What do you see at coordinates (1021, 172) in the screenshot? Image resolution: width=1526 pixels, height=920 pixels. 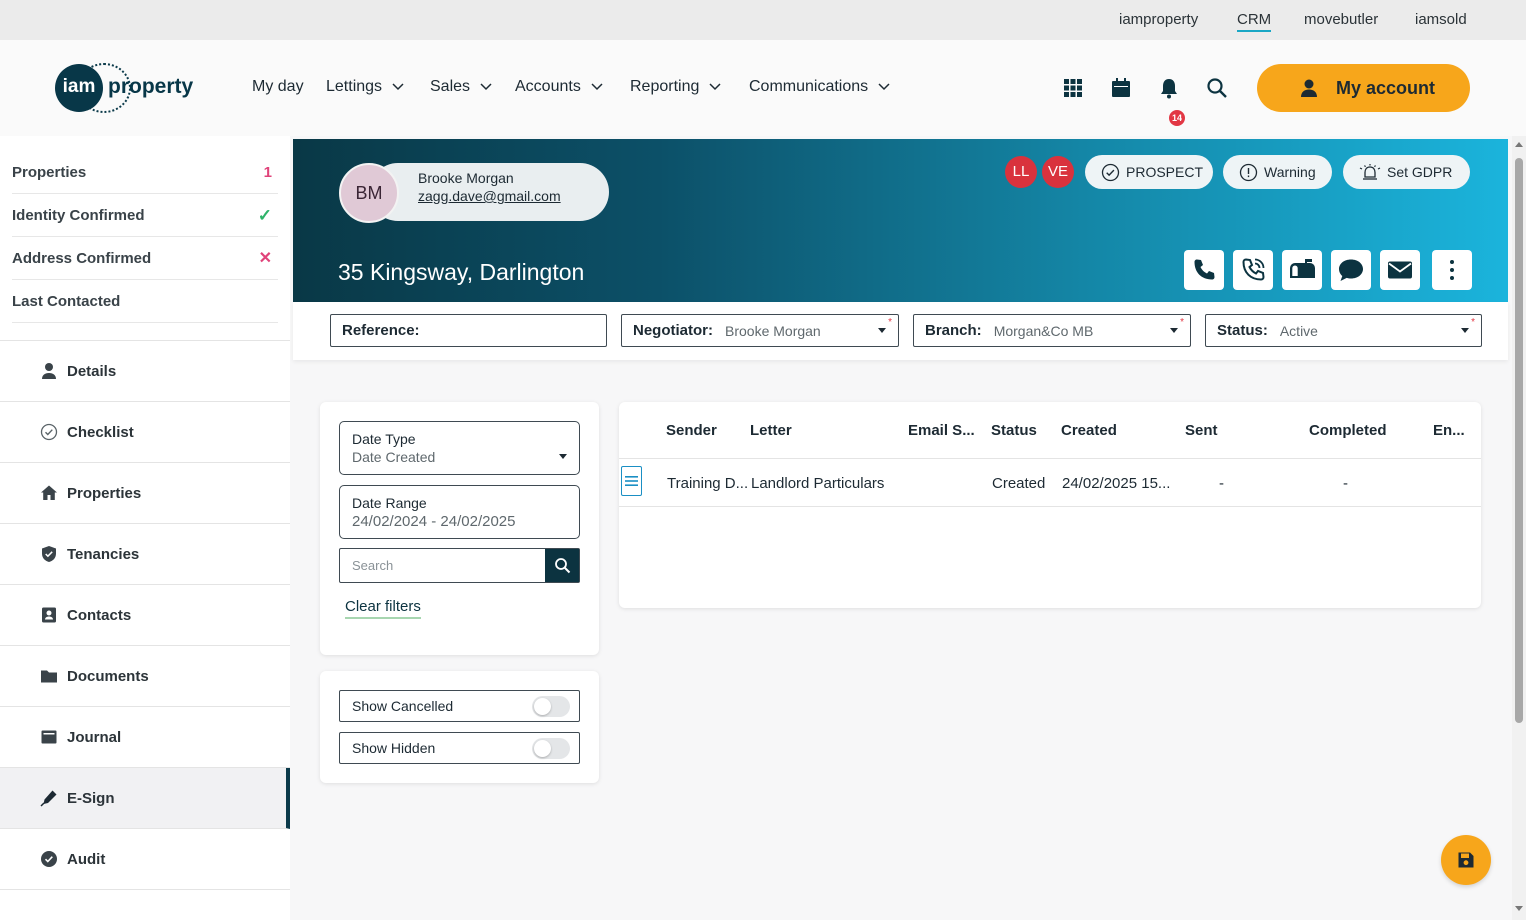 I see `user-badge-ll: LL` at bounding box center [1021, 172].